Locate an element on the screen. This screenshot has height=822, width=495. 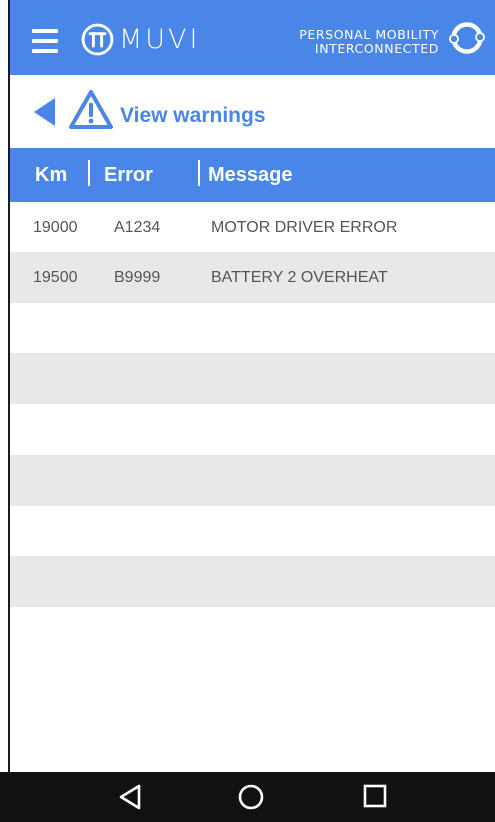
cell-km: 19000 is located at coordinates (55, 227).